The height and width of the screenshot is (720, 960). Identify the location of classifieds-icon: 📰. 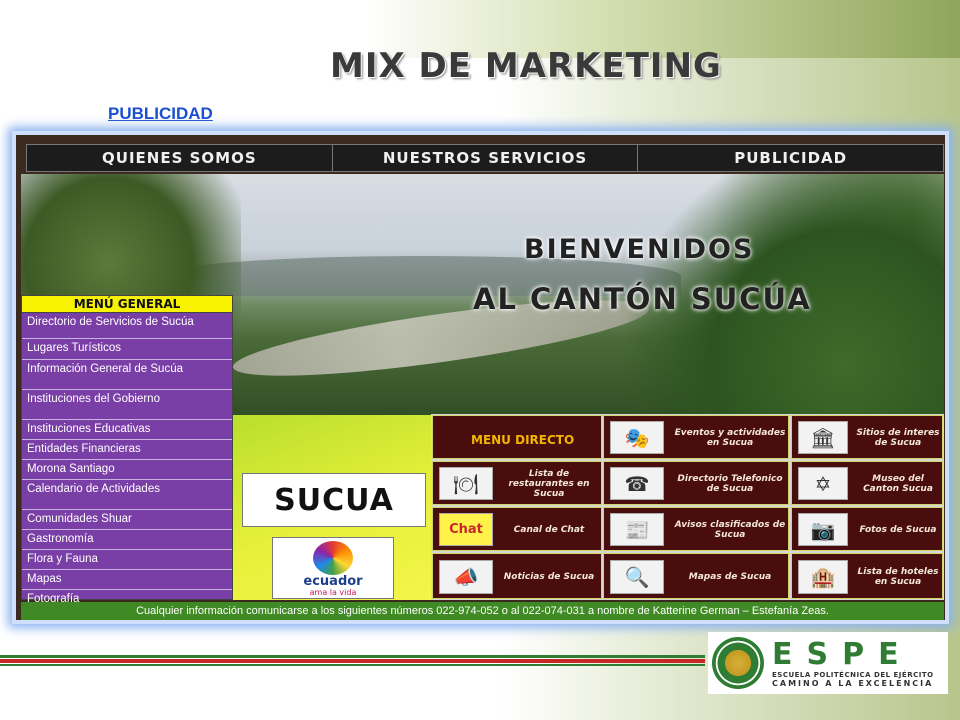
(637, 529).